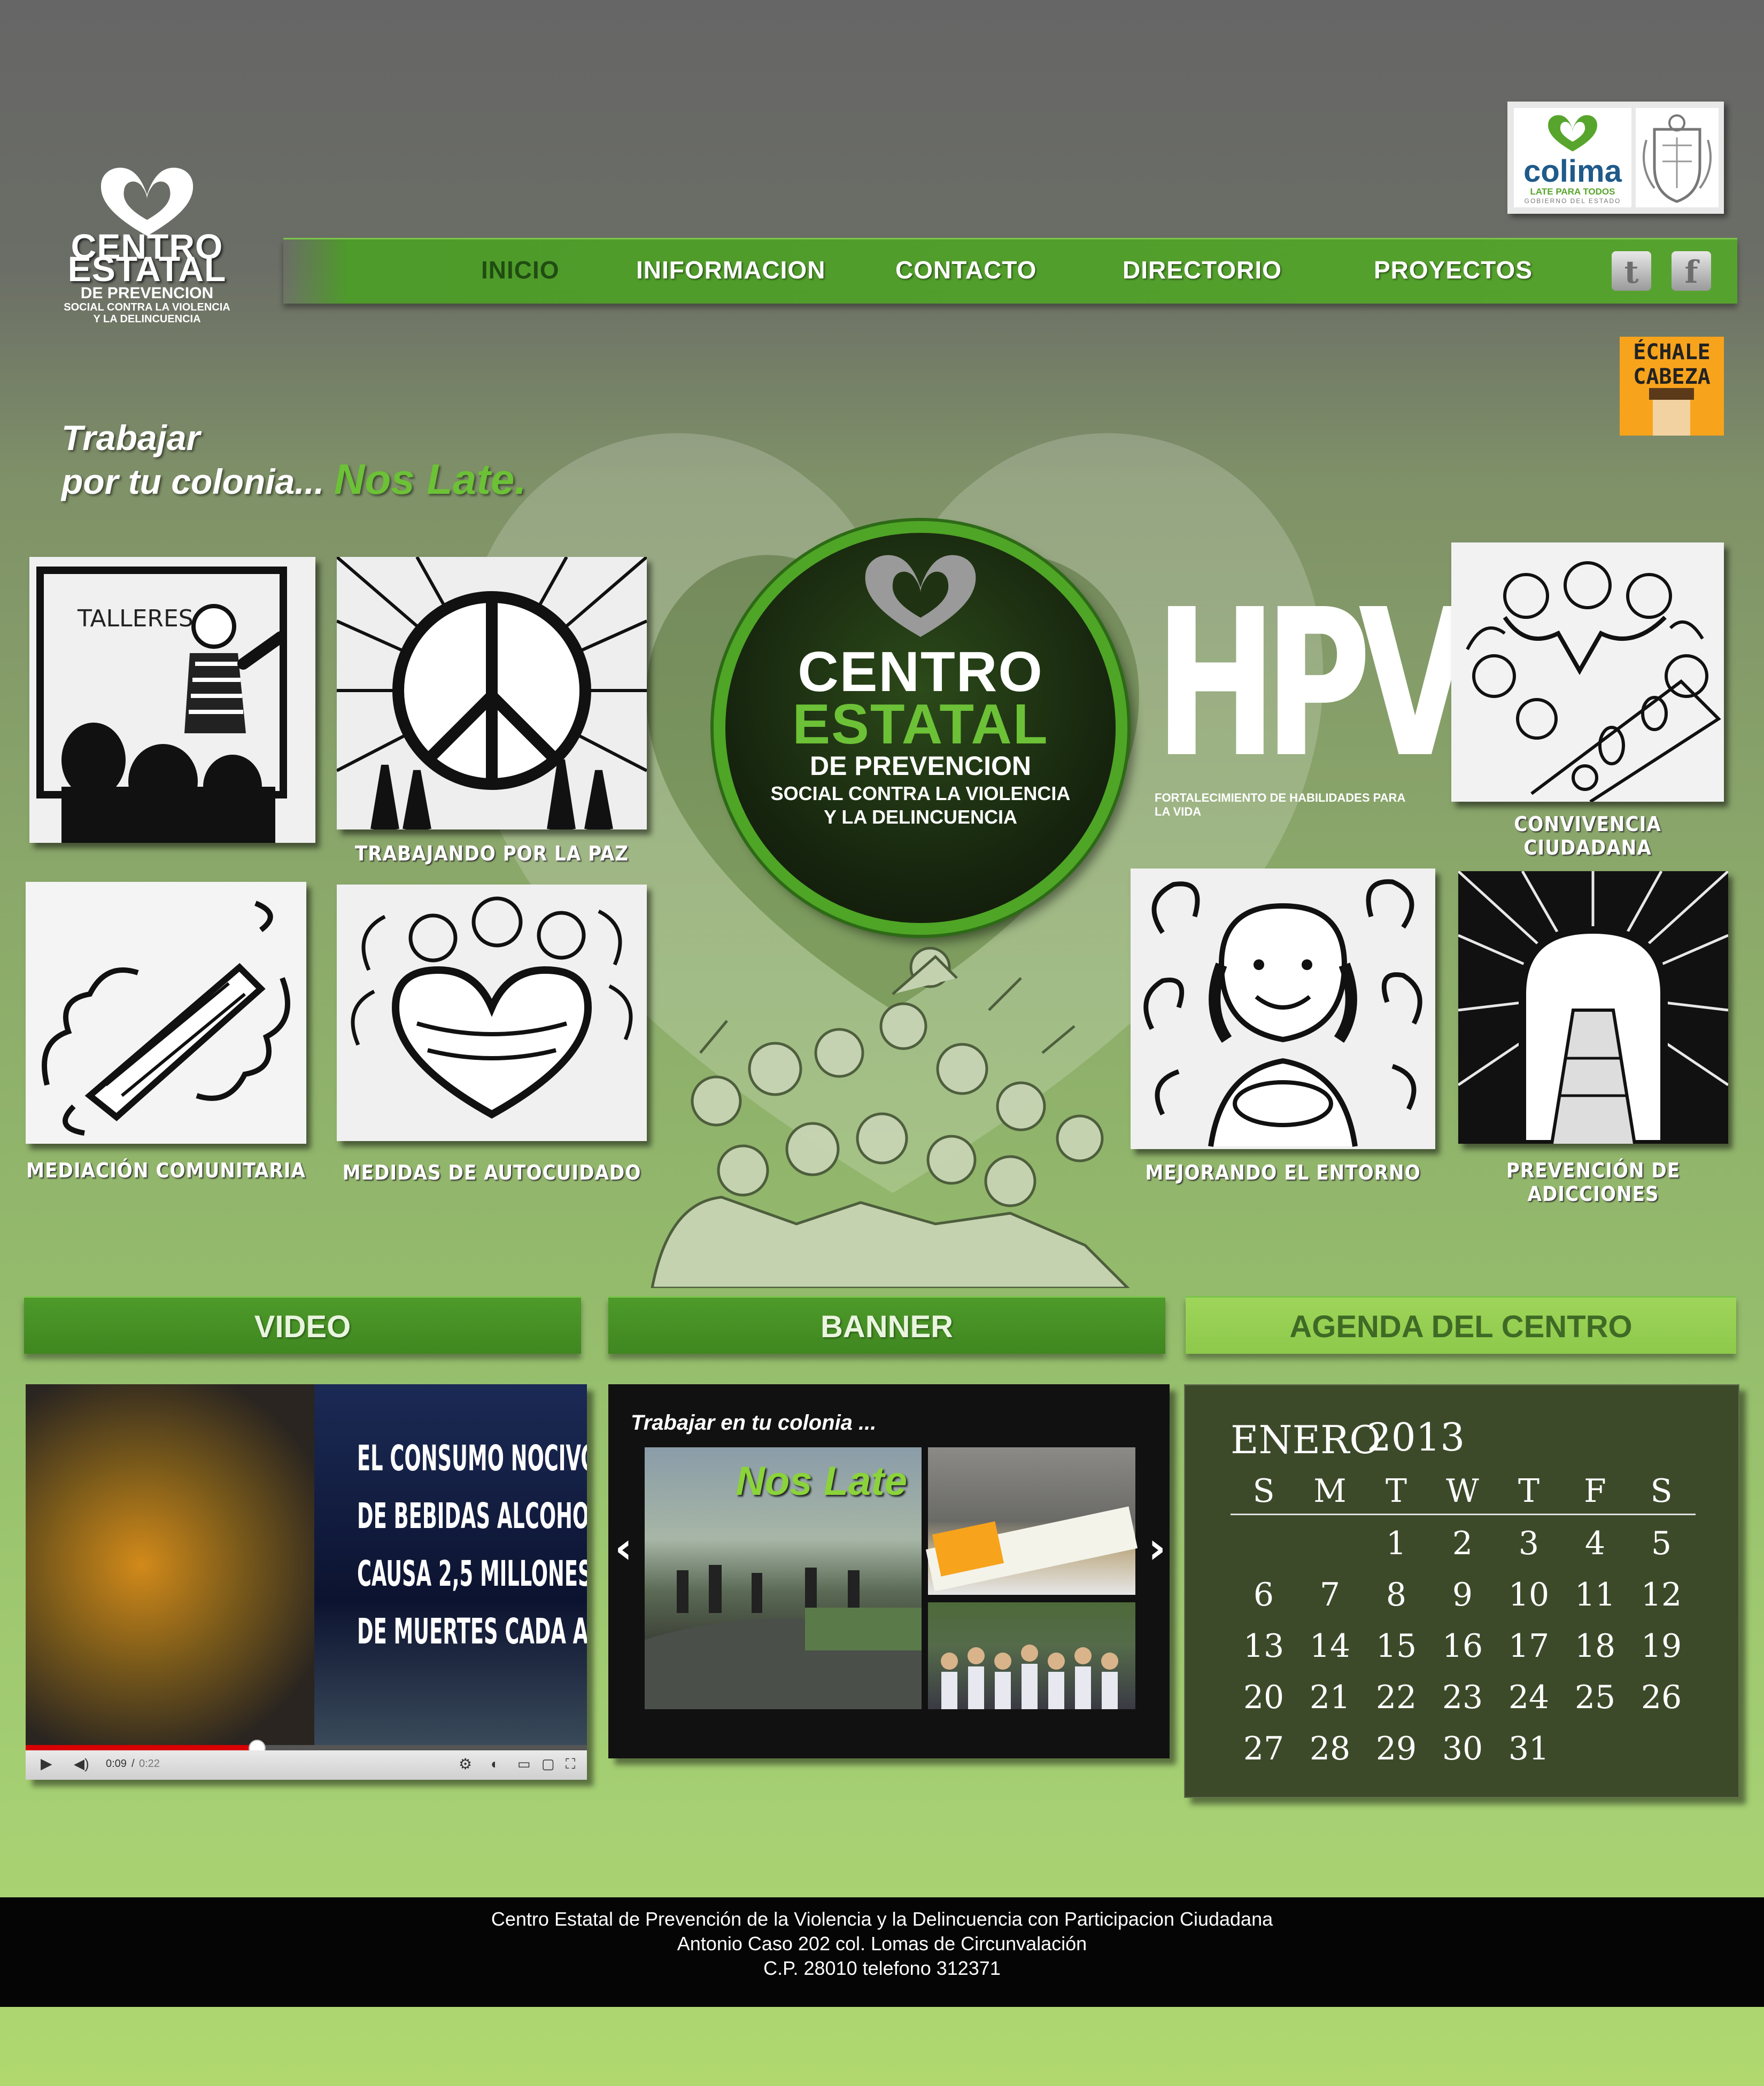 Image resolution: width=1764 pixels, height=2086 pixels. What do you see at coordinates (465, 1764) in the screenshot?
I see `settings-gear-icon: ⚙` at bounding box center [465, 1764].